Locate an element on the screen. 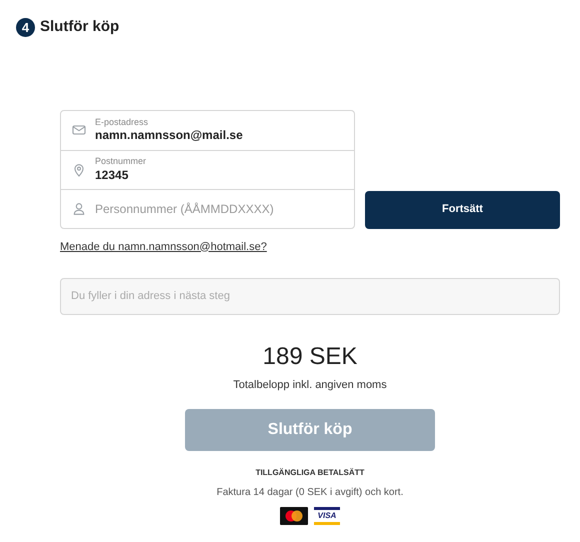 The width and height of the screenshot is (580, 542). step-title: Slutför köp is located at coordinates (80, 27).